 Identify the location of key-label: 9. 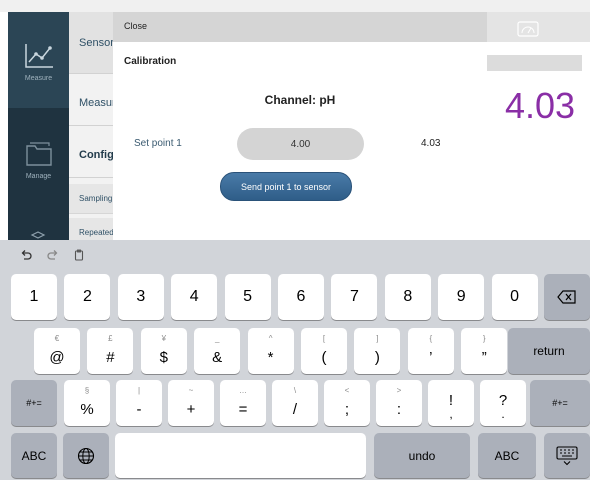
(461, 296).